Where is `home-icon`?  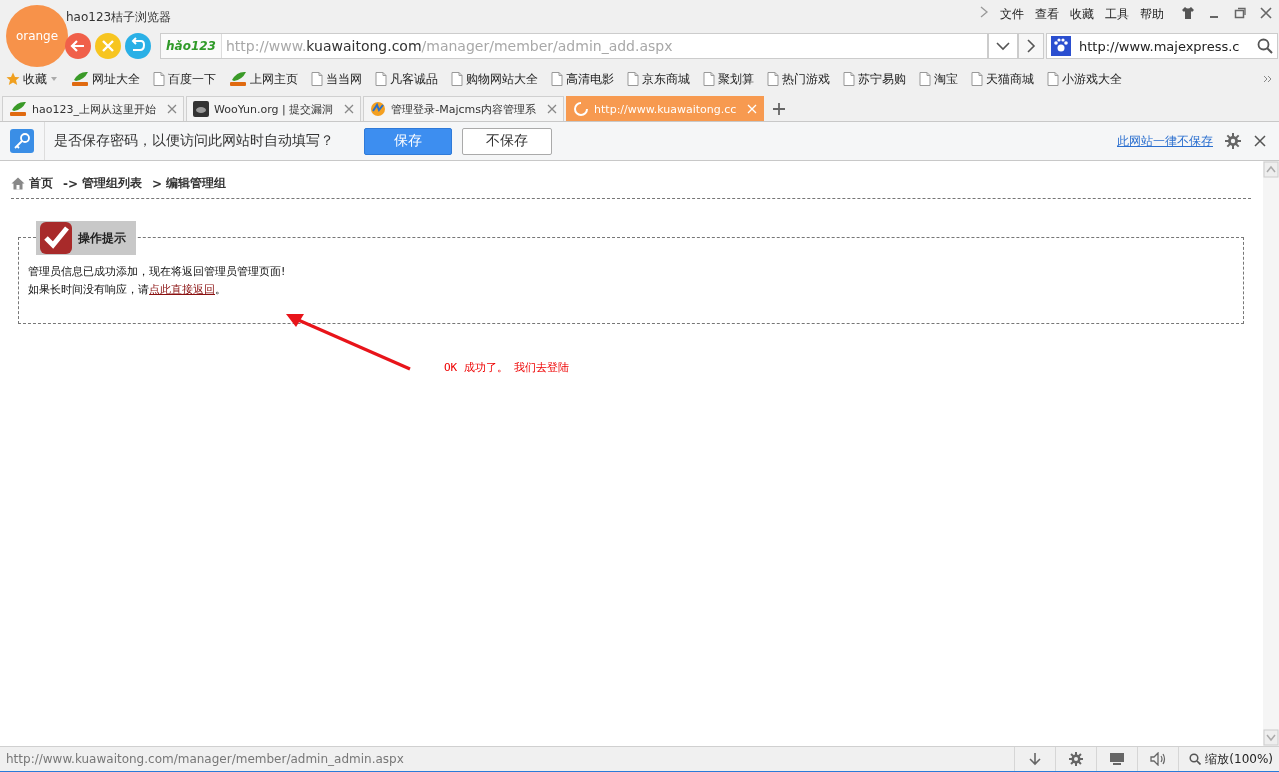 home-icon is located at coordinates (18, 183).